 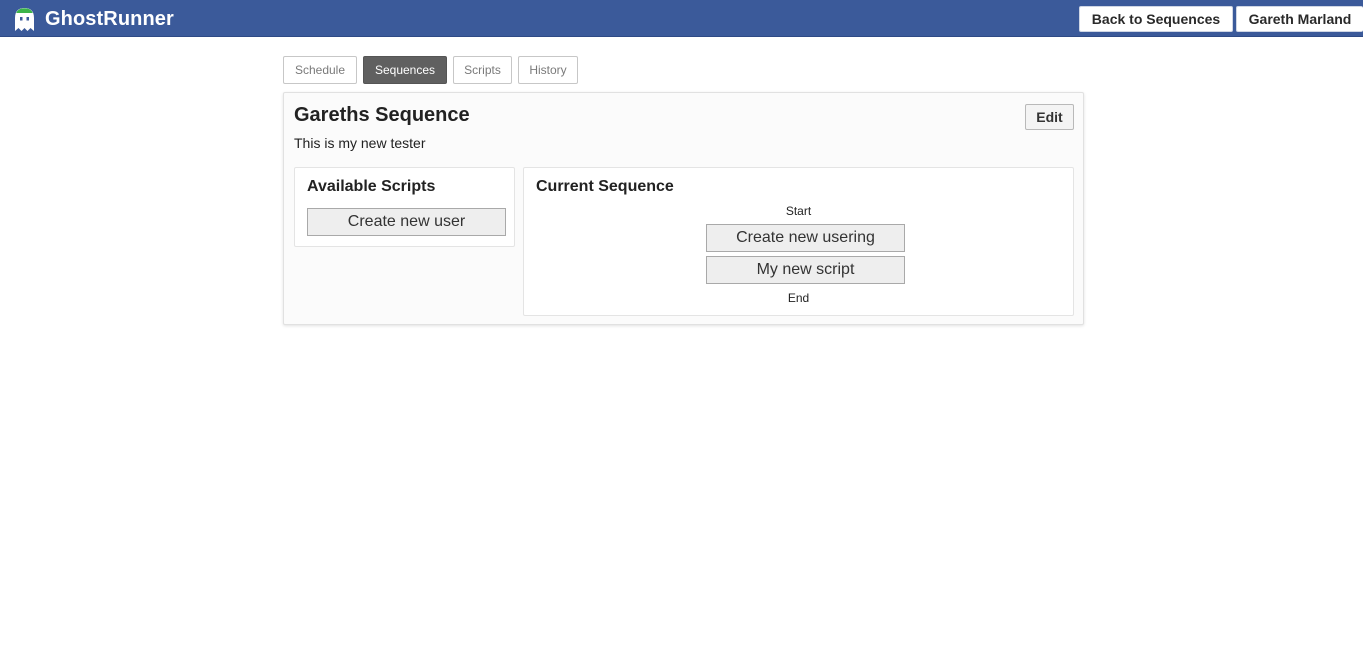 What do you see at coordinates (1156, 19) in the screenshot?
I see `back-to-sequences-button: Back to Sequences` at bounding box center [1156, 19].